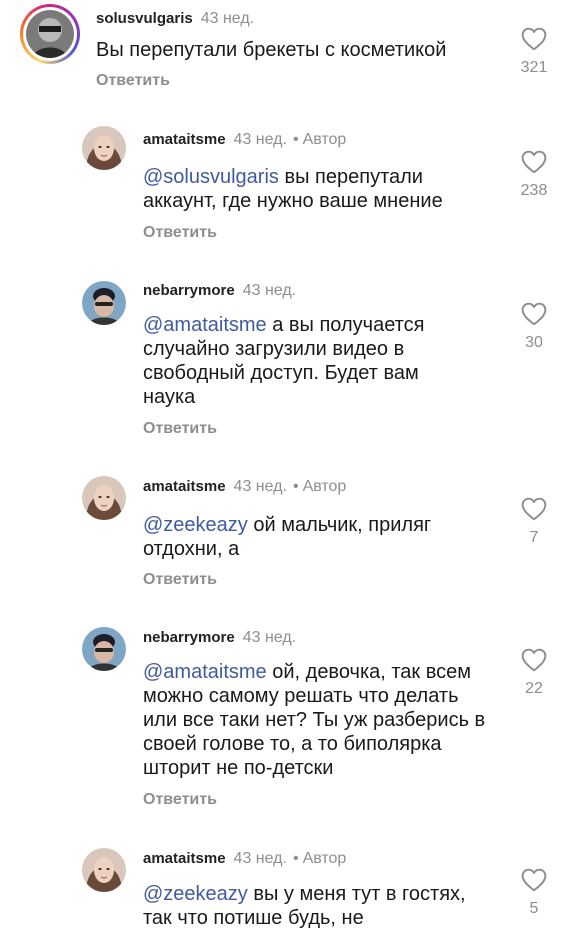  What do you see at coordinates (534, 342) in the screenshot?
I see `like-count: 30` at bounding box center [534, 342].